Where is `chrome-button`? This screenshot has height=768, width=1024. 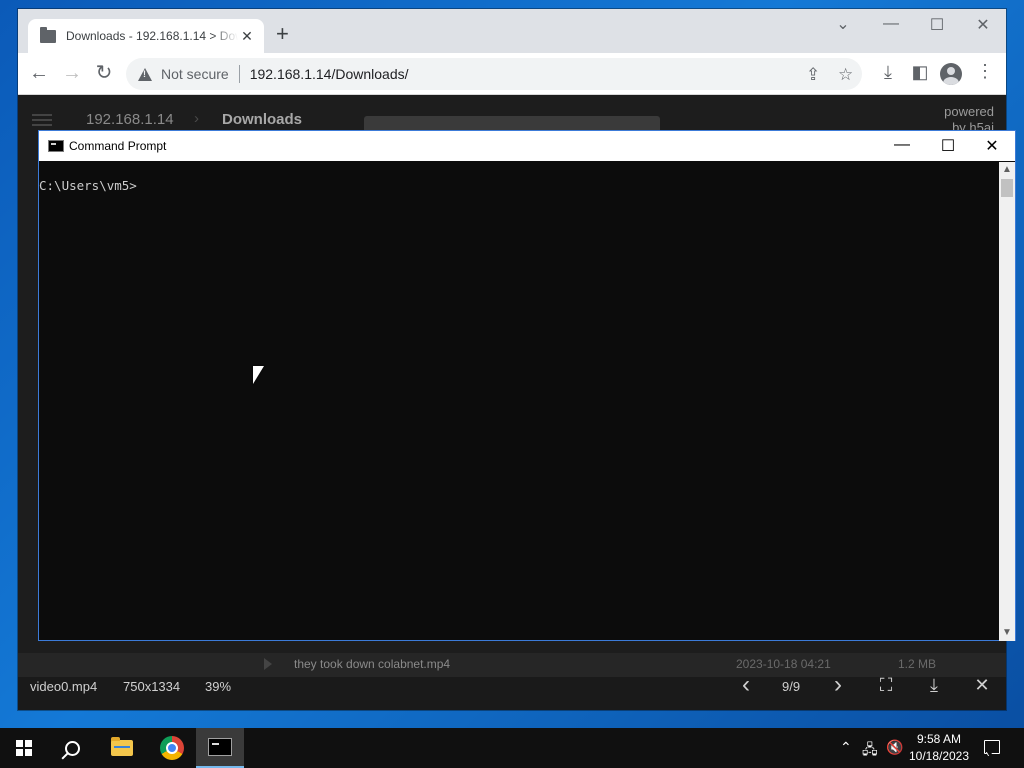 chrome-button is located at coordinates (172, 748).